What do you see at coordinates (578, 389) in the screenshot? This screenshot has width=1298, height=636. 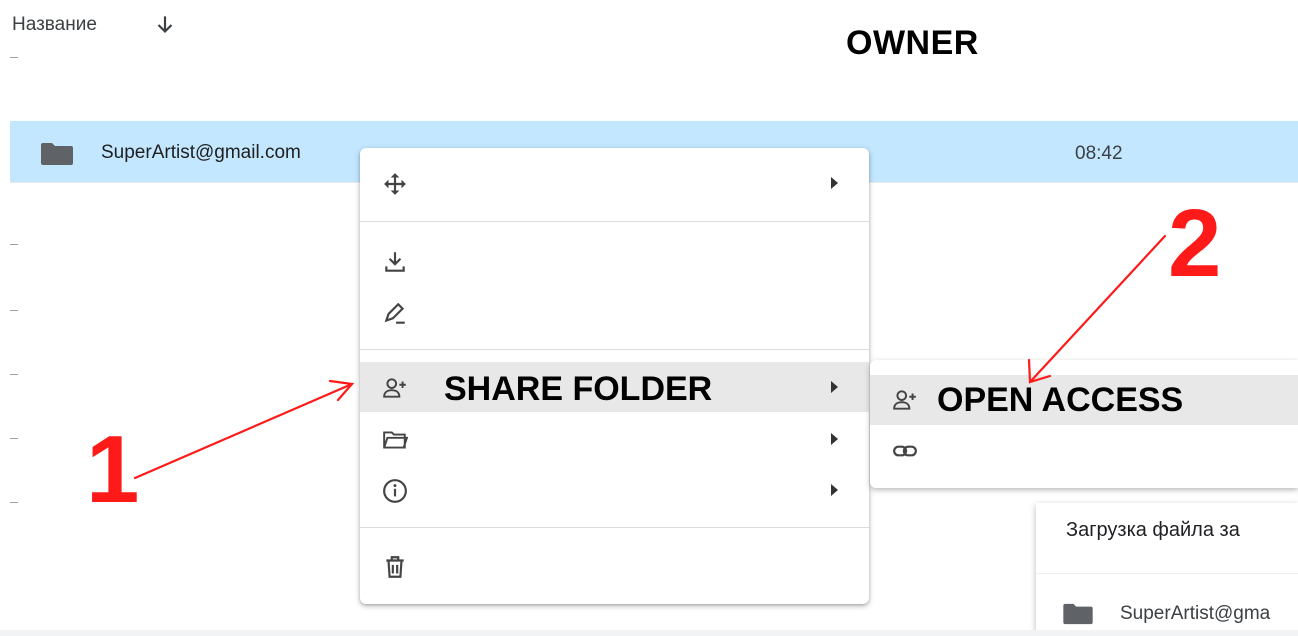 I see `share-folder-label: SHARE FOLDER` at bounding box center [578, 389].